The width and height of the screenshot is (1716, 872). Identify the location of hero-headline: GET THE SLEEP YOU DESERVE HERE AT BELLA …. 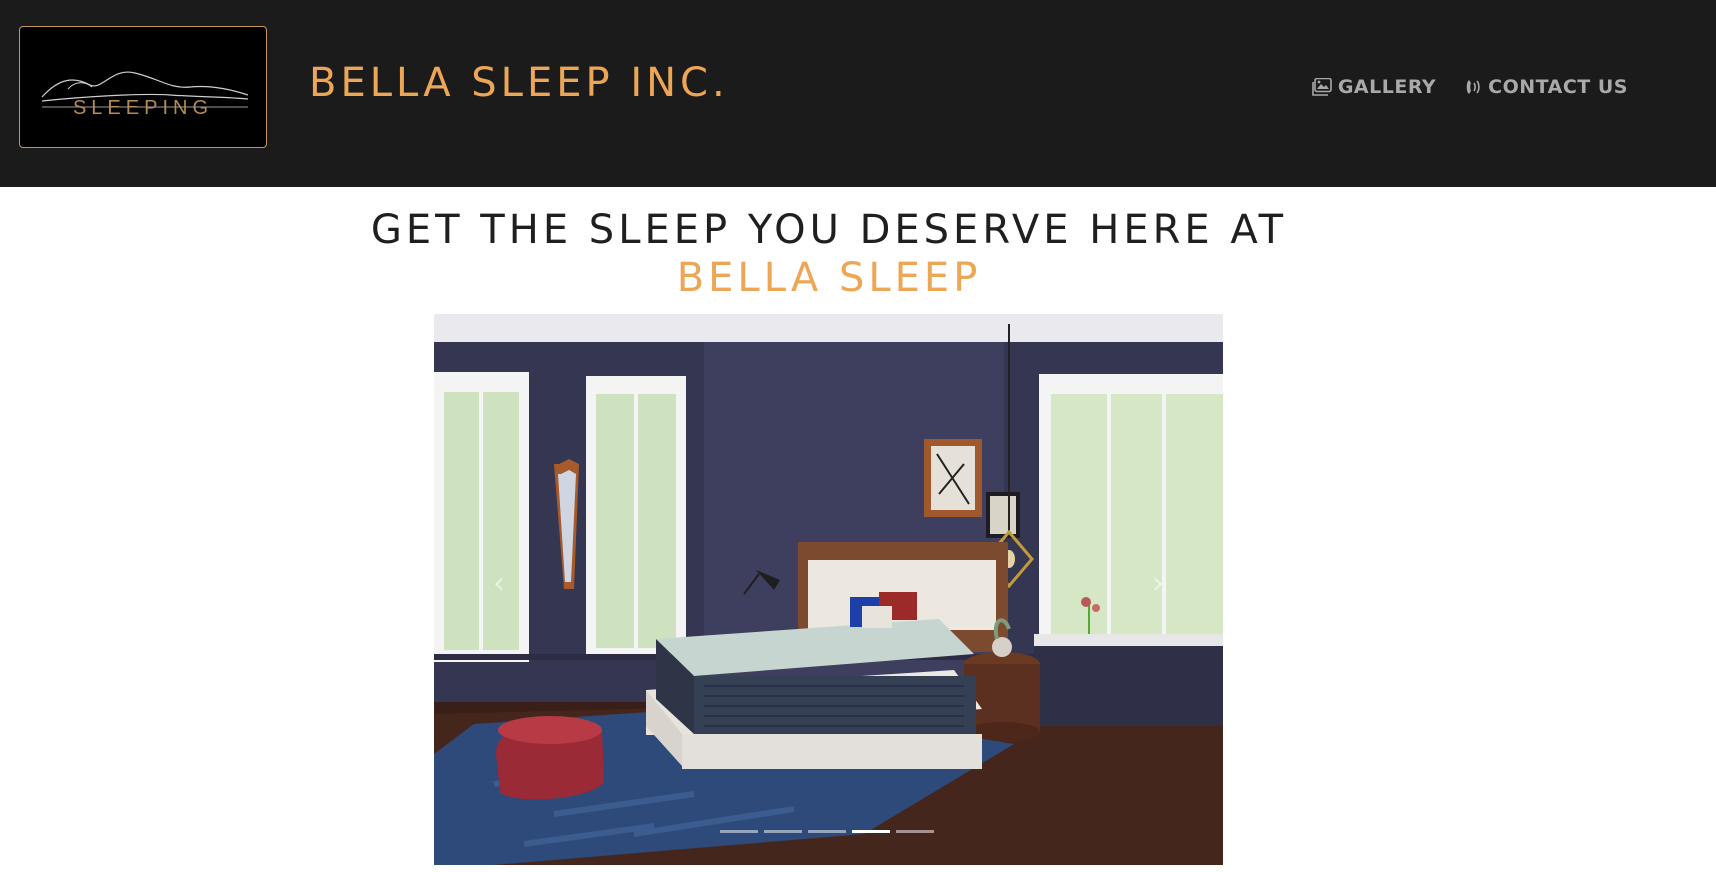
(829, 254).